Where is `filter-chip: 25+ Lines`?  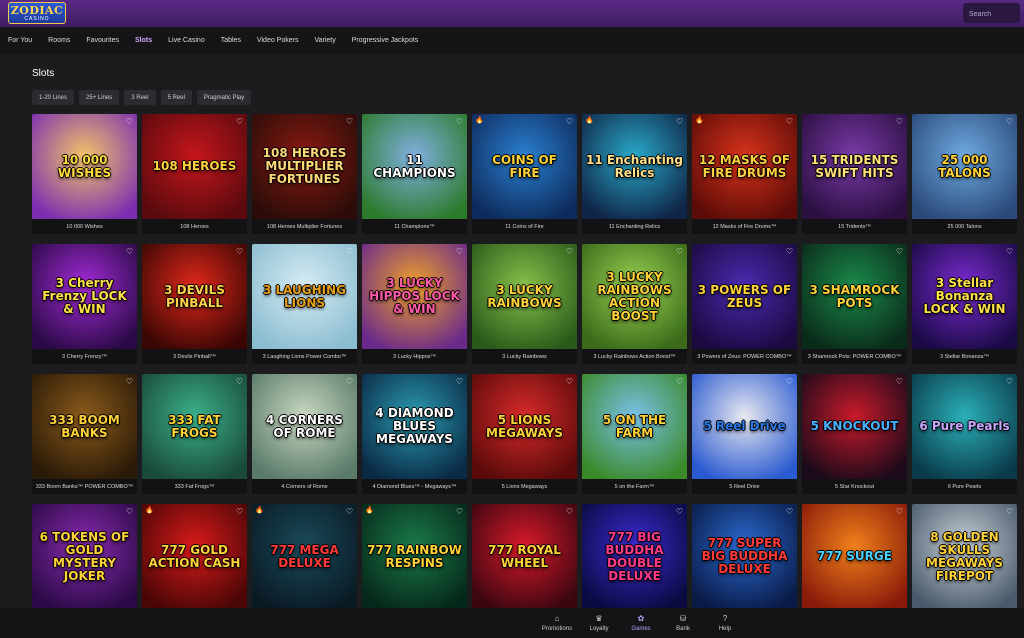
filter-chip: 25+ Lines is located at coordinates (99, 97).